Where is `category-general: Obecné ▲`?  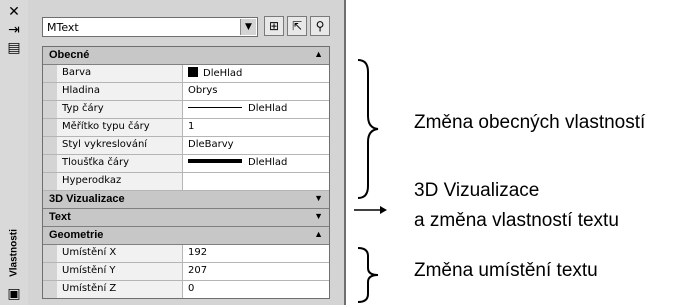 category-general: Obecné ▲ is located at coordinates (186, 56).